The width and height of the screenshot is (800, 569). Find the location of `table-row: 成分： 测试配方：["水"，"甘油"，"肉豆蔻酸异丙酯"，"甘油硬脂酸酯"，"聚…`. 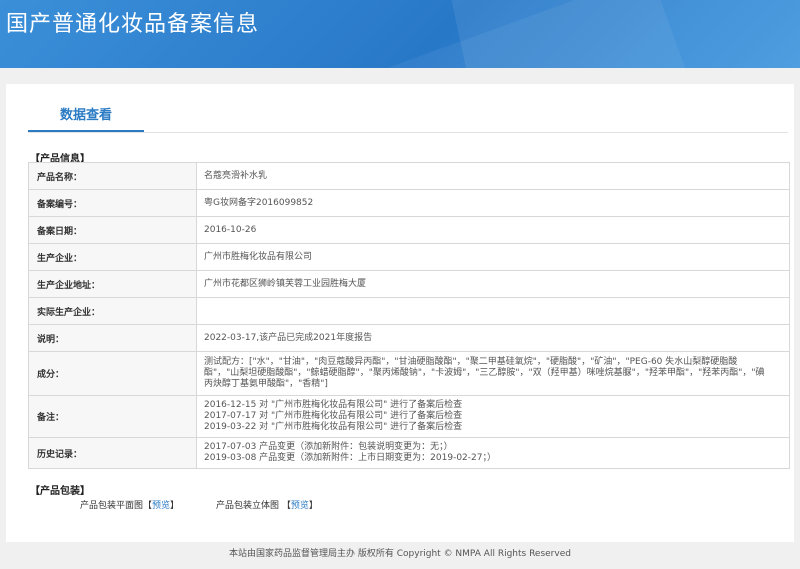

table-row: 成分： 测试配方：["水"，"甘油"，"肉豆蔻酸异丙酯"，"甘油硬脂酸酯"，"聚… is located at coordinates (409, 373).